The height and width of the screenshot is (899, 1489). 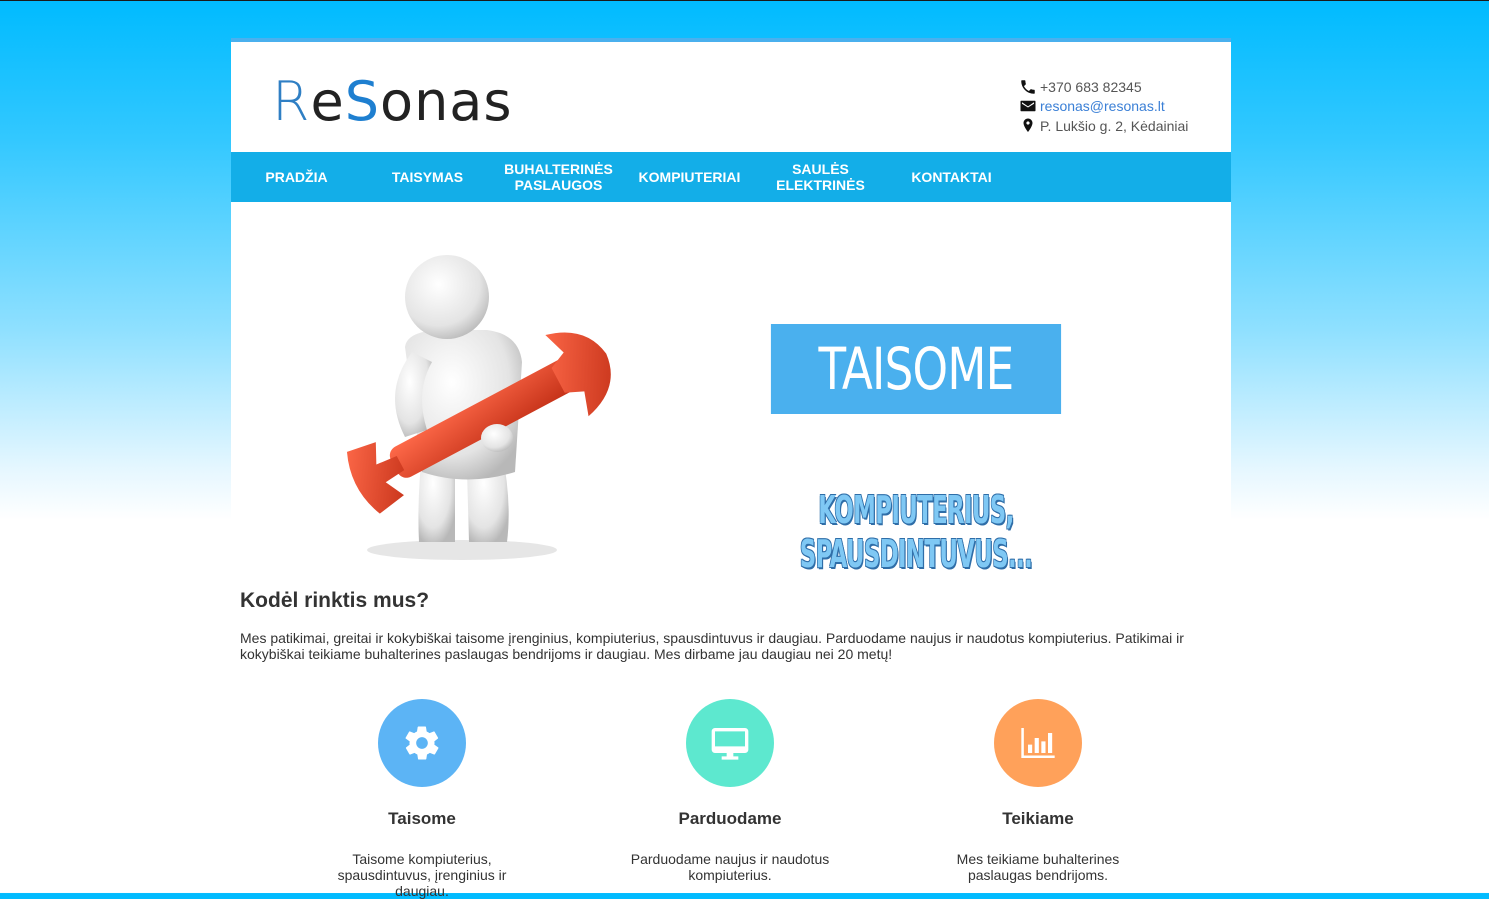 I want to click on logo-letters-onas: onas, so click(x=446, y=101).